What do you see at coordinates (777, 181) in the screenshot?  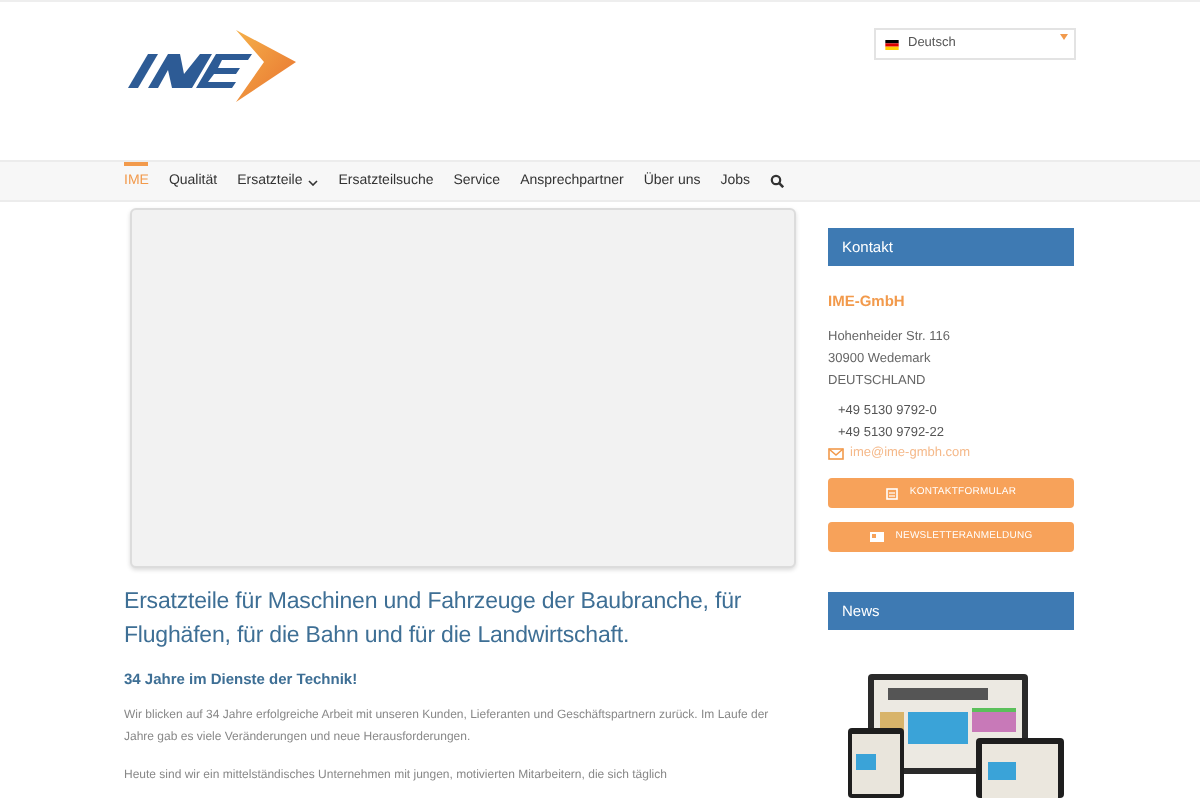 I see `search-icon` at bounding box center [777, 181].